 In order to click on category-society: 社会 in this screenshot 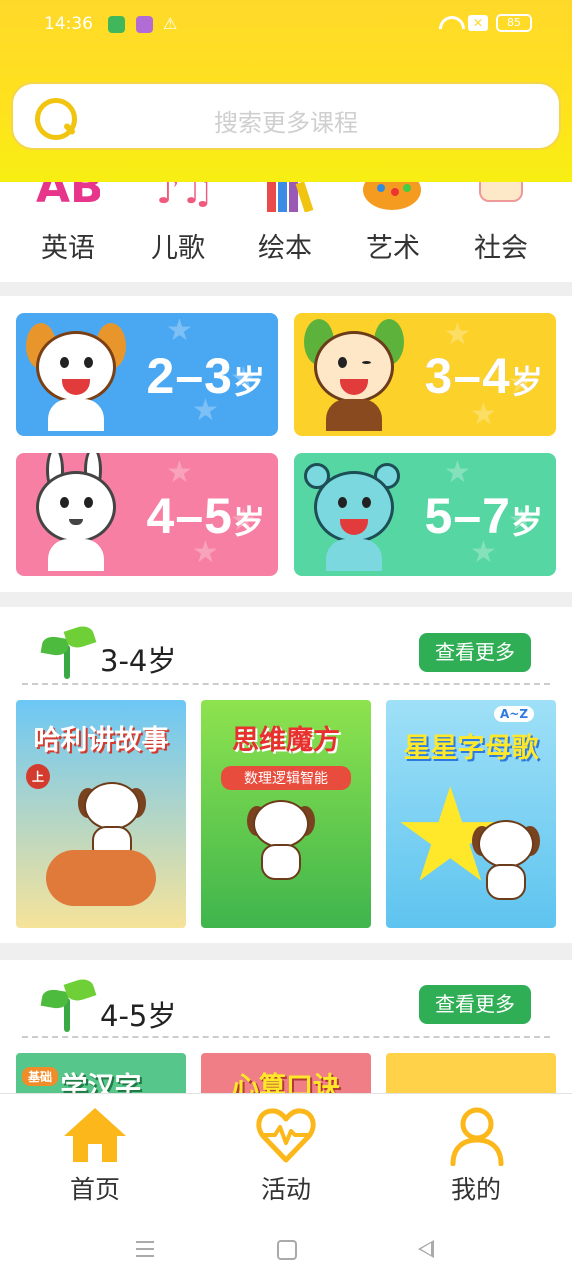, I will do `click(501, 232)`.